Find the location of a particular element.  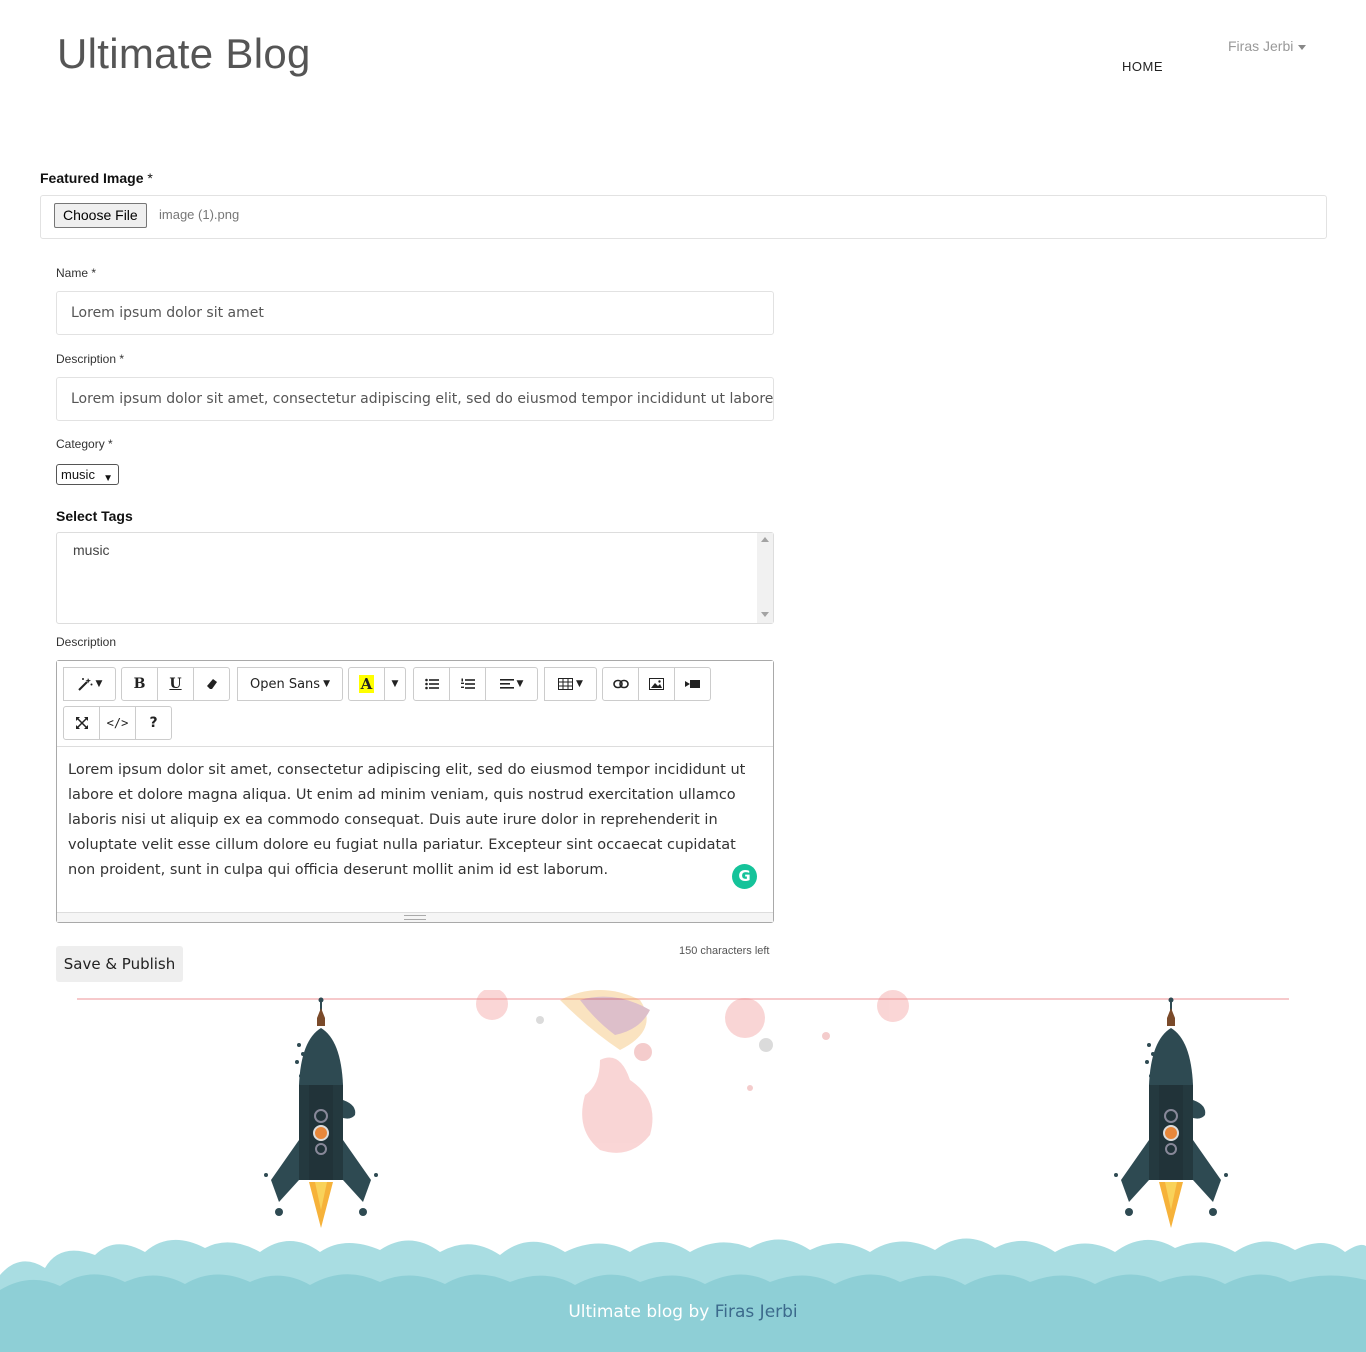

highlight-color-button: A is located at coordinates (366, 684).